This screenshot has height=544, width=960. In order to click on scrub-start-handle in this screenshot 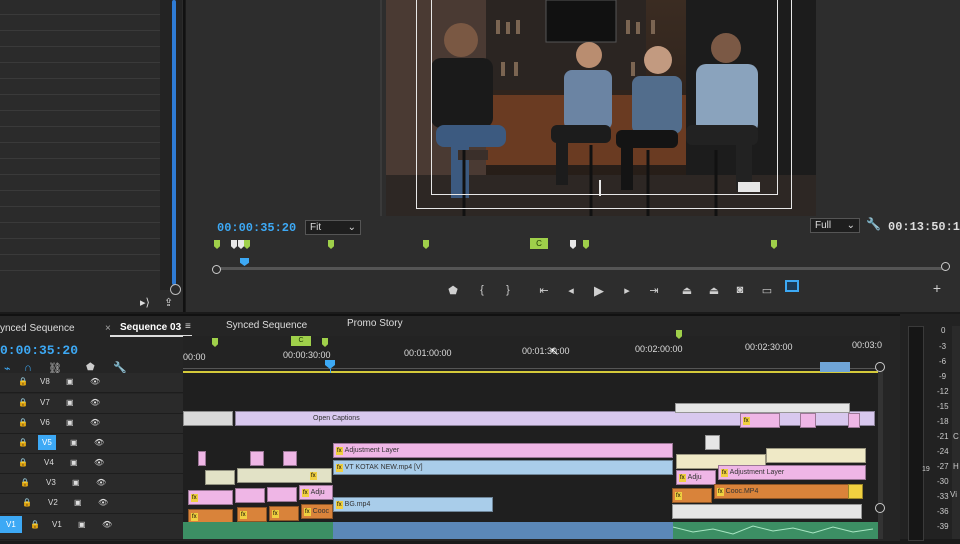, I will do `click(216, 269)`.